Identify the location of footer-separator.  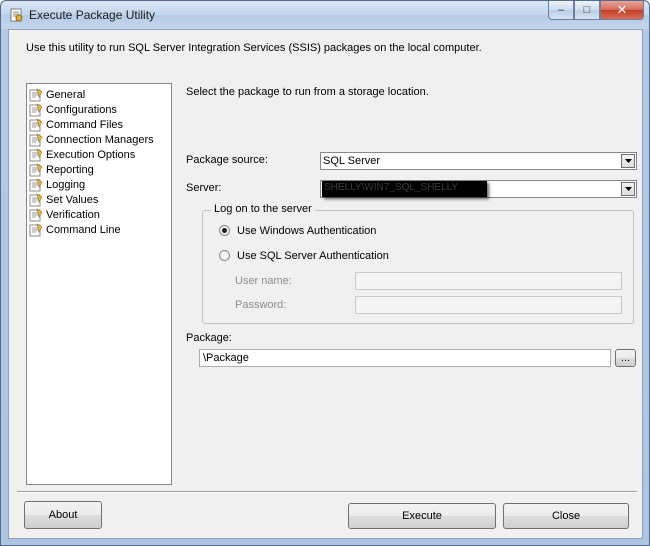
(327, 492).